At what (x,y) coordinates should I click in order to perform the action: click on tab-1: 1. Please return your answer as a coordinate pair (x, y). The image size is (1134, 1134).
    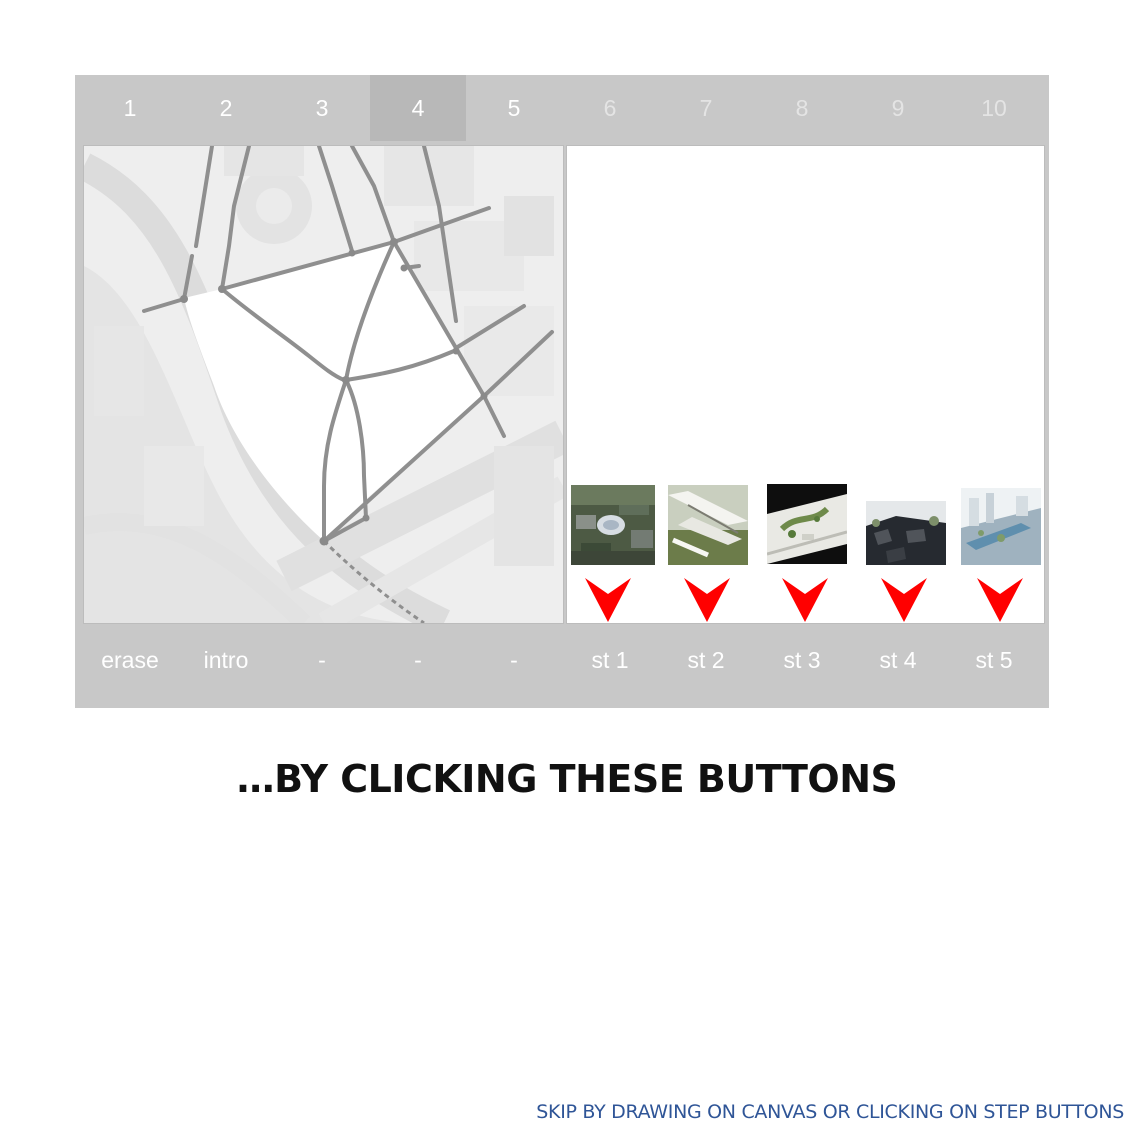
    Looking at the image, I should click on (130, 108).